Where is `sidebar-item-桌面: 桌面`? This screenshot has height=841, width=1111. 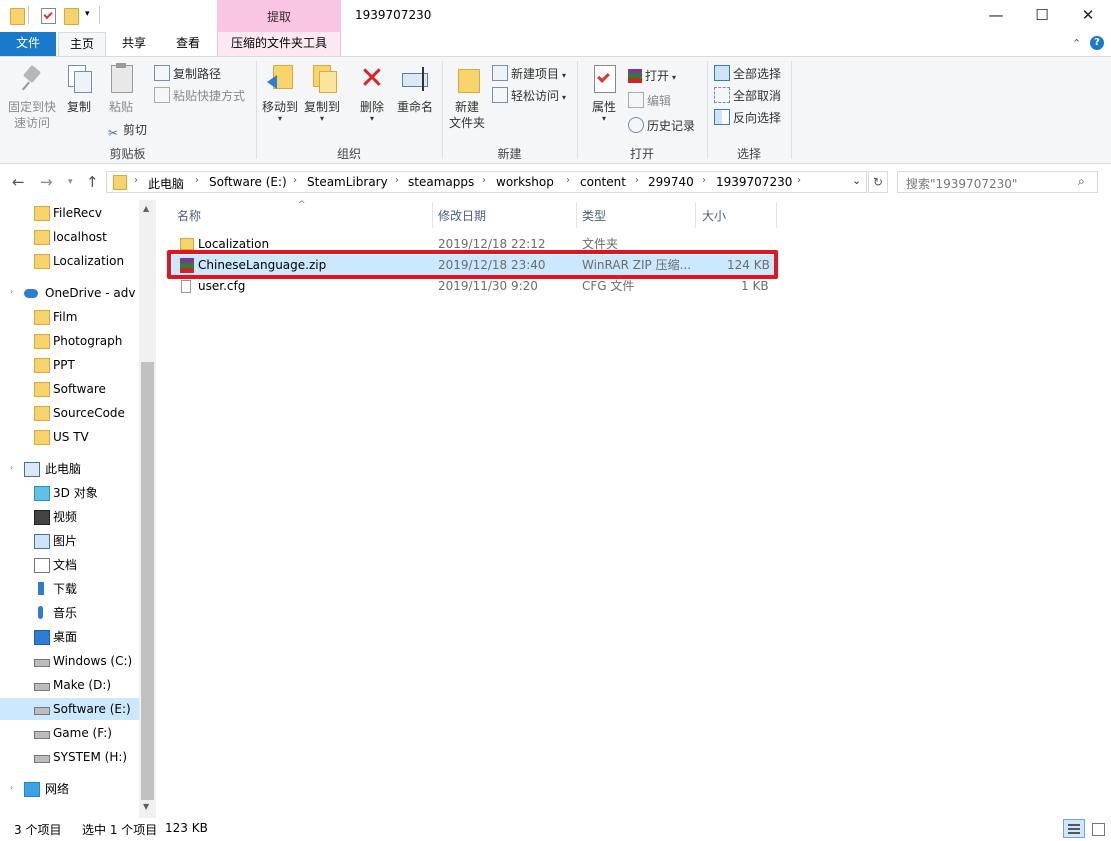 sidebar-item-桌面: 桌面 is located at coordinates (69, 637).